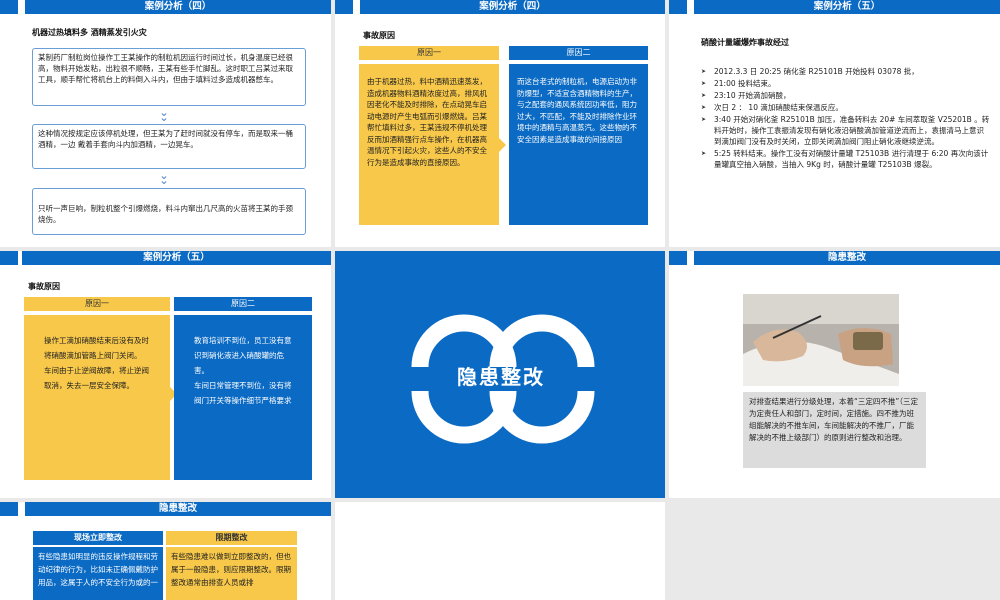 The width and height of the screenshot is (1000, 600). Describe the element at coordinates (501, 377) in the screenshot. I see `section-title: 隐患整改` at that location.